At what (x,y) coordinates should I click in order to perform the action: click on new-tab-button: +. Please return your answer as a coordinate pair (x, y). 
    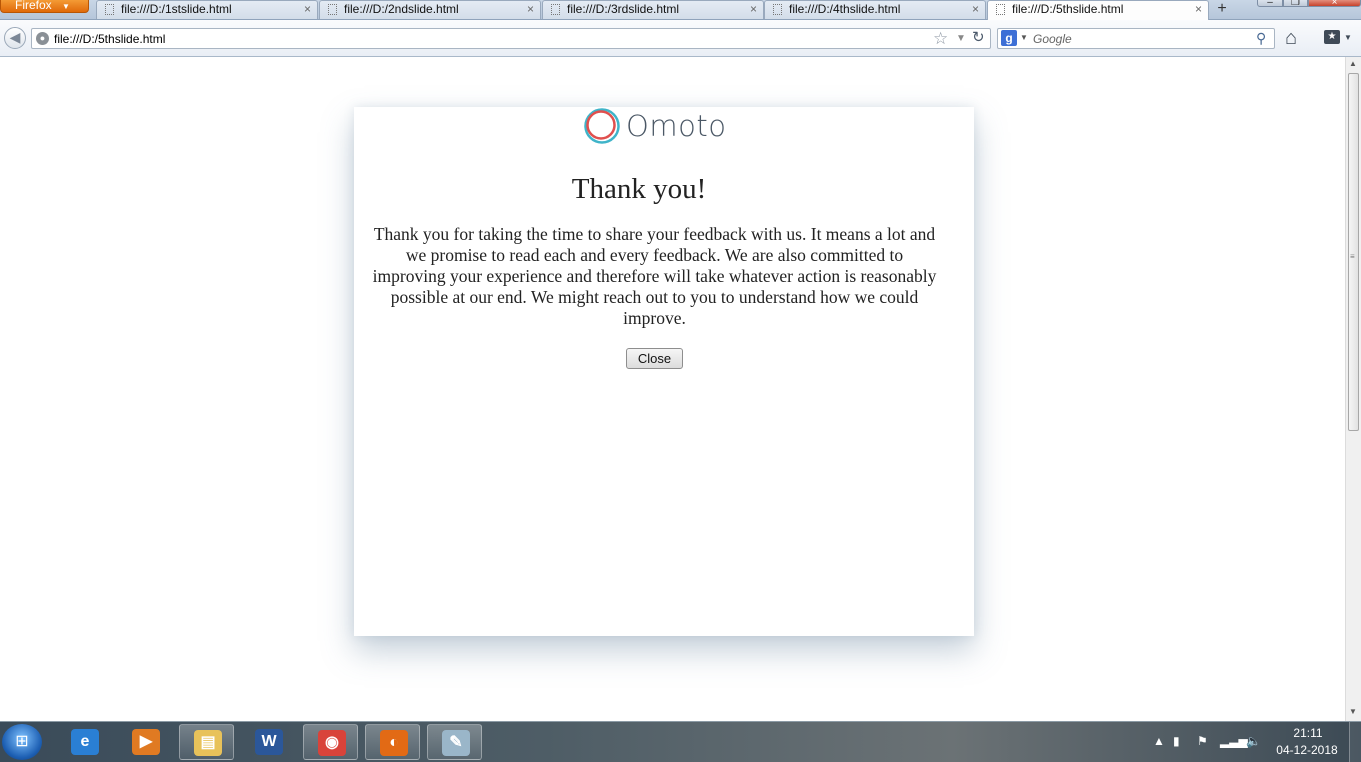
    Looking at the image, I should click on (1222, 9).